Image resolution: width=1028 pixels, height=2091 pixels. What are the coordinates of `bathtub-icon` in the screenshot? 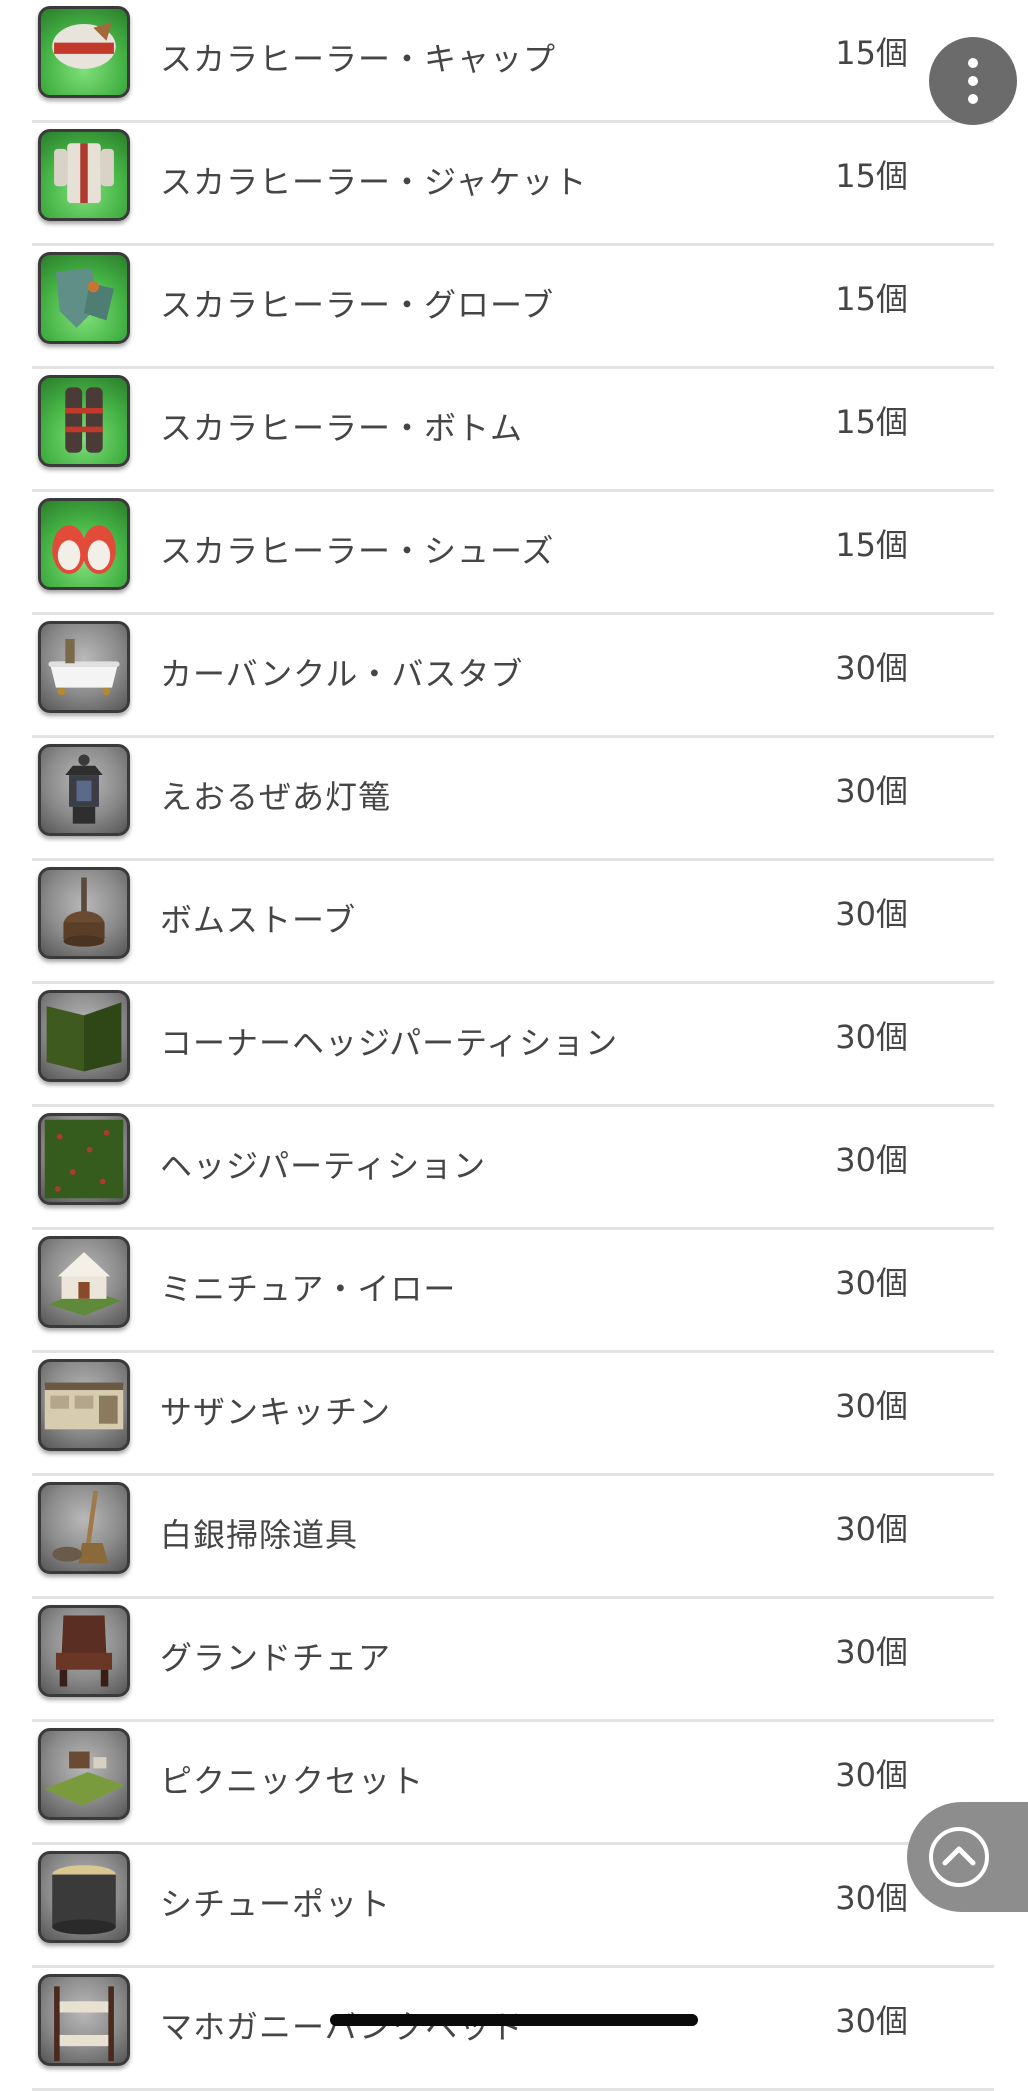 It's located at (84, 667).